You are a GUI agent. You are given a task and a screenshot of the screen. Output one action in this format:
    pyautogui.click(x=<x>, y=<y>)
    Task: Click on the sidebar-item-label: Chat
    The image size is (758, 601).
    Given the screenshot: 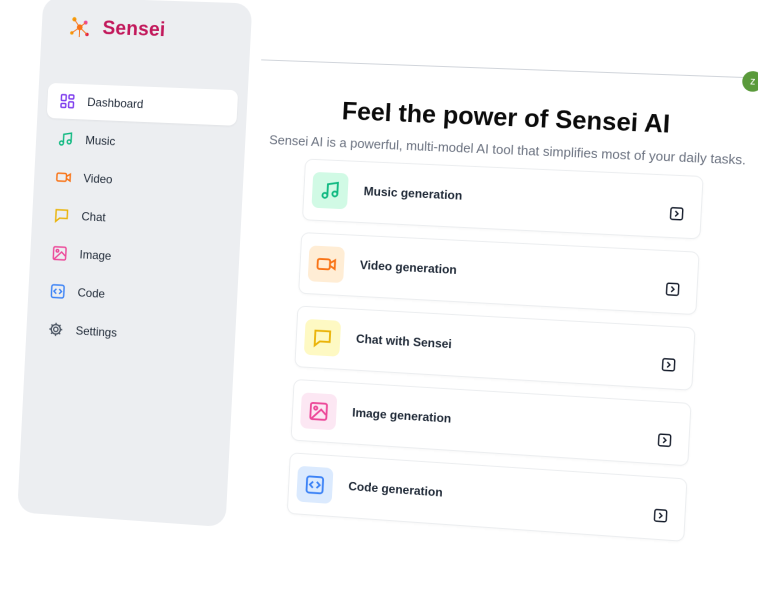 What is the action you would take?
    pyautogui.click(x=93, y=217)
    